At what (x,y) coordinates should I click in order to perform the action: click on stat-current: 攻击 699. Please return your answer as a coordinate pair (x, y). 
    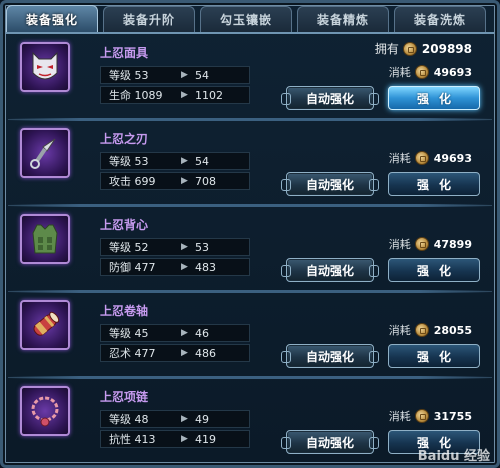
    Looking at the image, I should click on (132, 181).